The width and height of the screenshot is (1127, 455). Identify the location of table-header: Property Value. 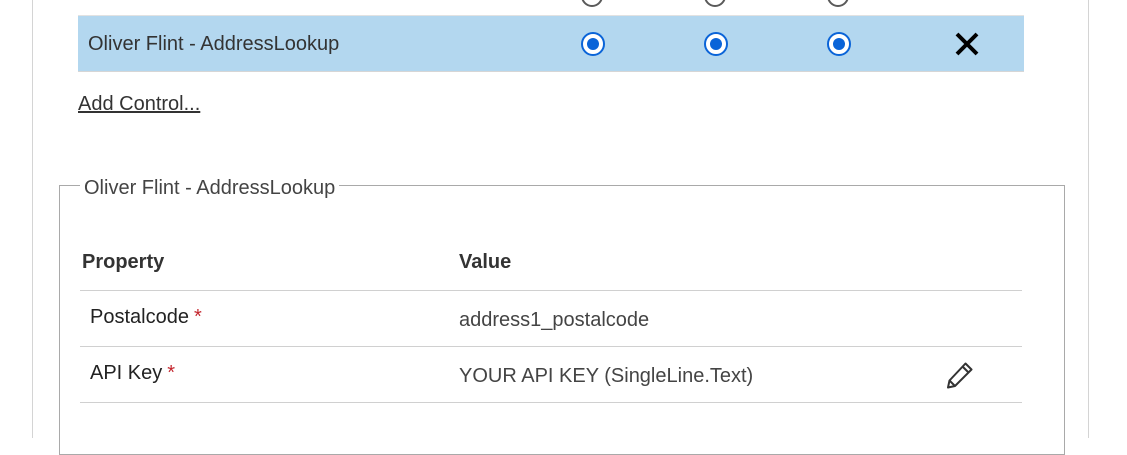
(551, 265).